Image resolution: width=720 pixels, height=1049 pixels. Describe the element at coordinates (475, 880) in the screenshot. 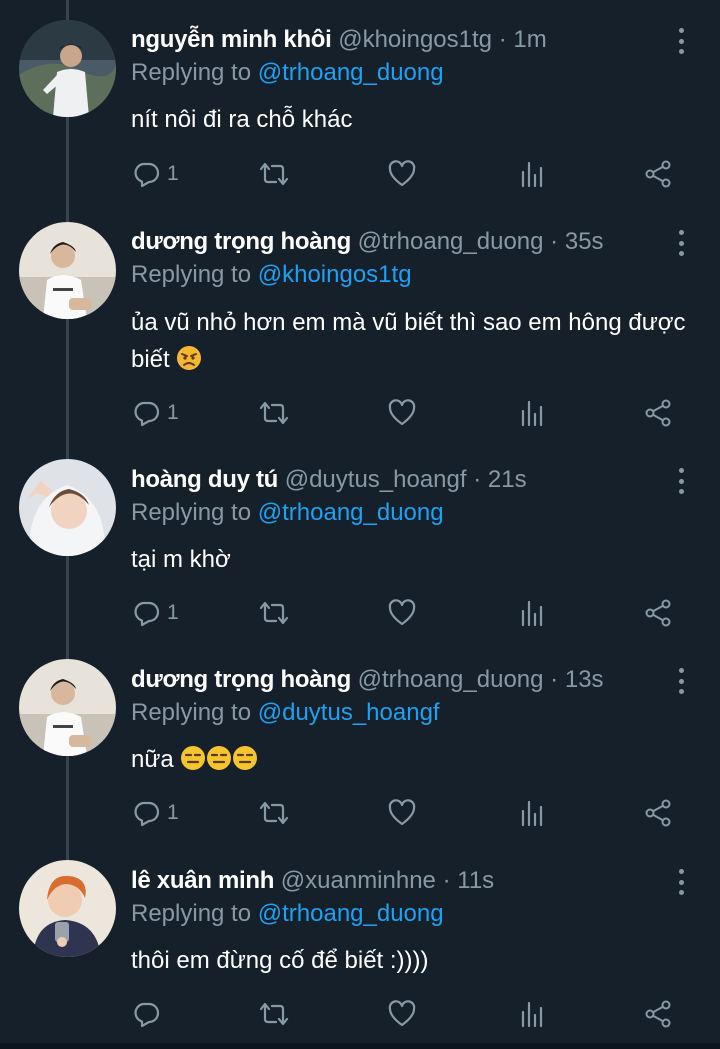

I see `timestamp: 11s` at that location.